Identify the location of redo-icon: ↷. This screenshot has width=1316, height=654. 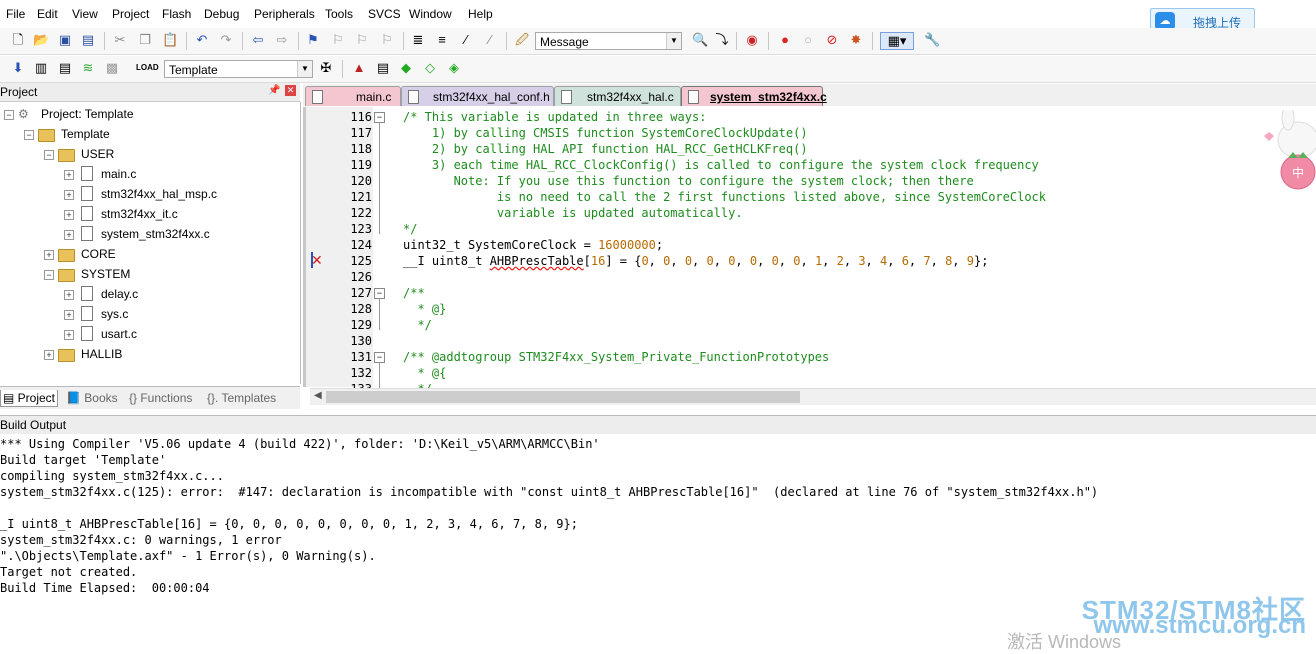
(226, 40).